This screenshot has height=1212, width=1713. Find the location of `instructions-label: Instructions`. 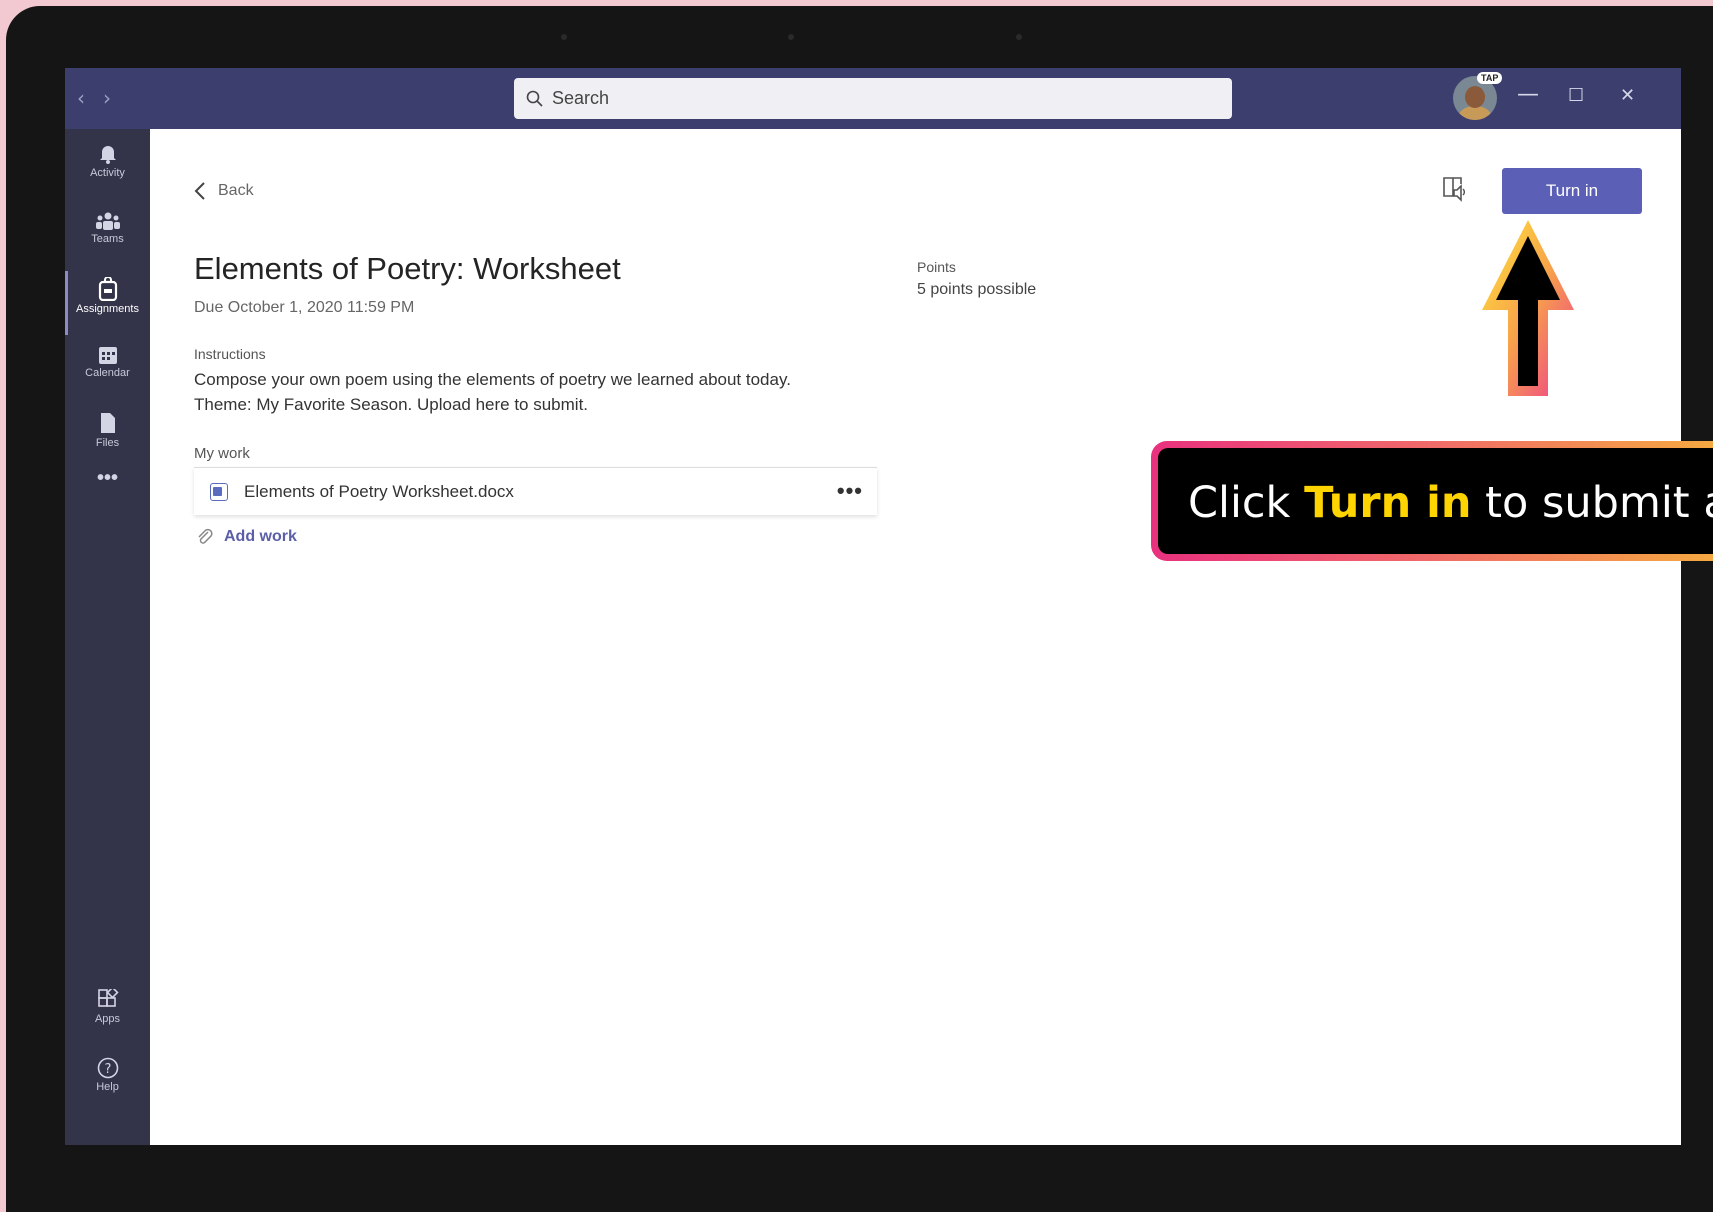

instructions-label: Instructions is located at coordinates (230, 354).